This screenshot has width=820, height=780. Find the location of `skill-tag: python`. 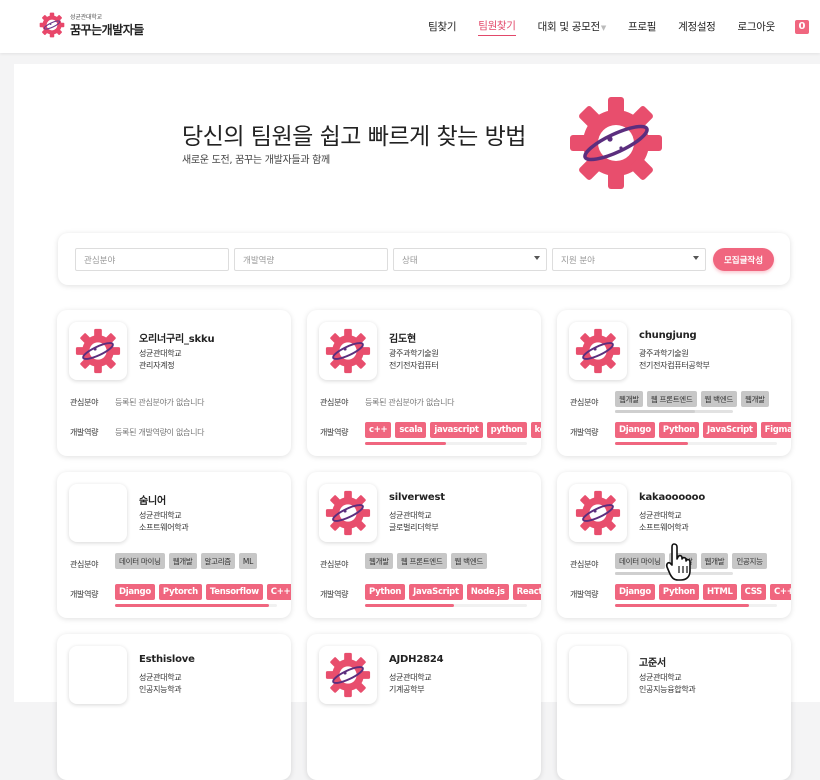

skill-tag: python is located at coordinates (506, 430).